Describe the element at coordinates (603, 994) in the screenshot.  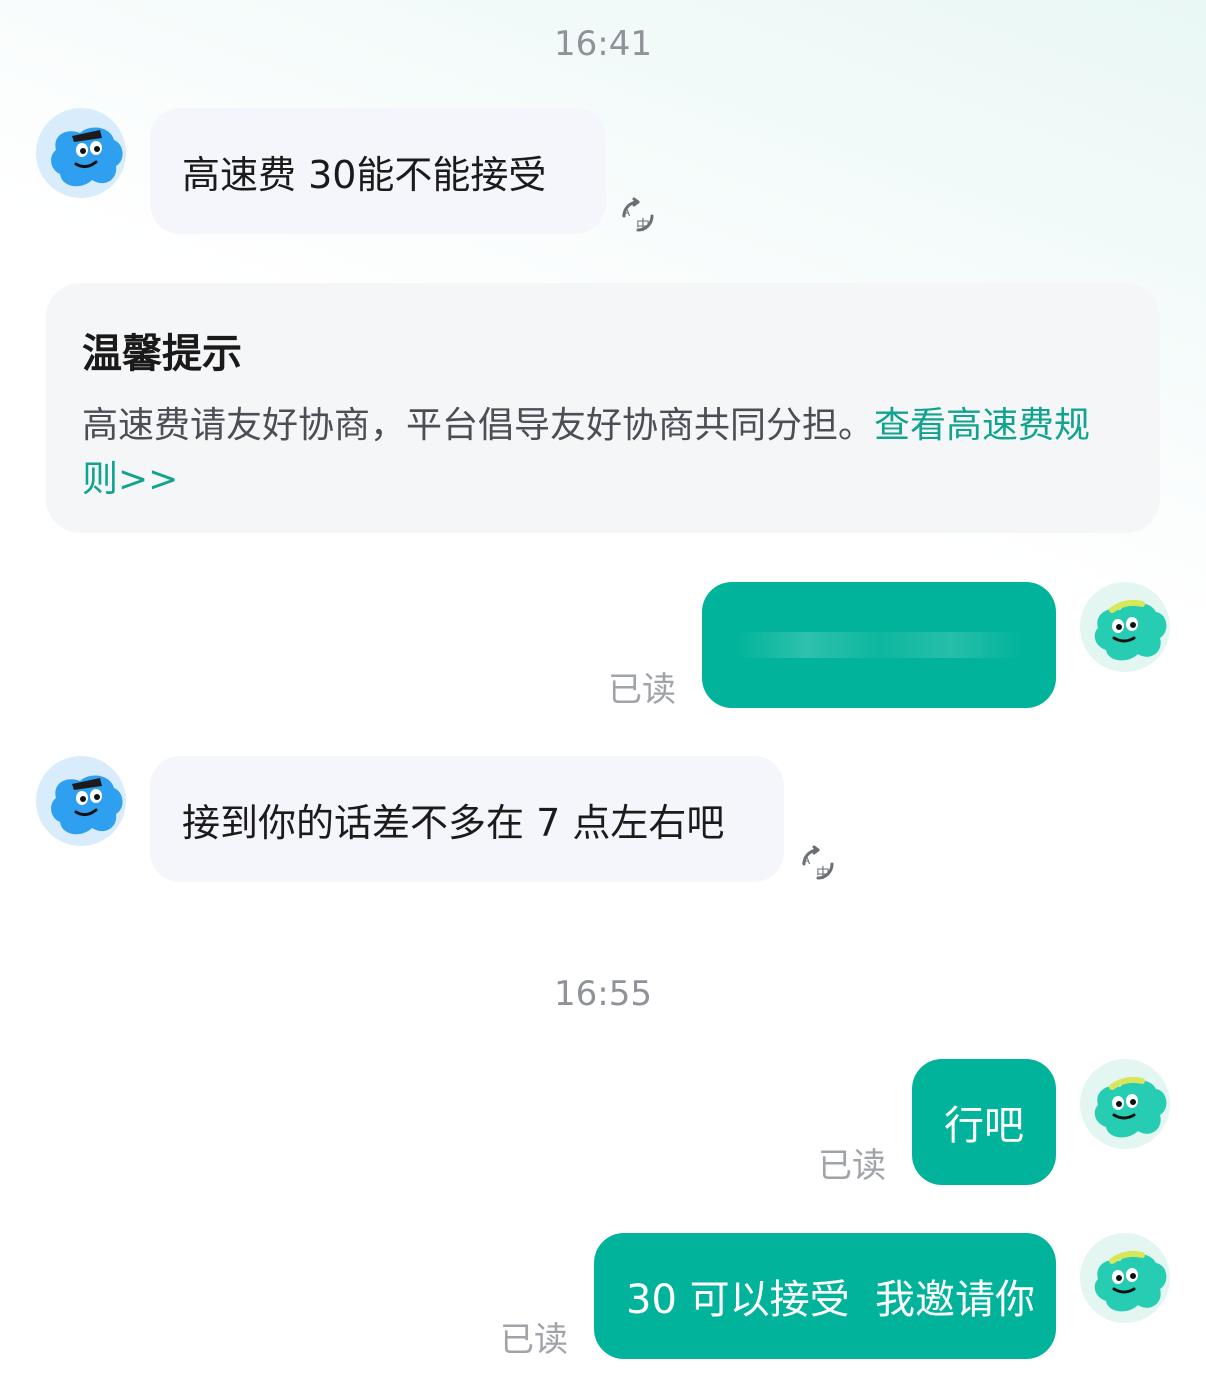
I see `timestamp: 16:55` at that location.